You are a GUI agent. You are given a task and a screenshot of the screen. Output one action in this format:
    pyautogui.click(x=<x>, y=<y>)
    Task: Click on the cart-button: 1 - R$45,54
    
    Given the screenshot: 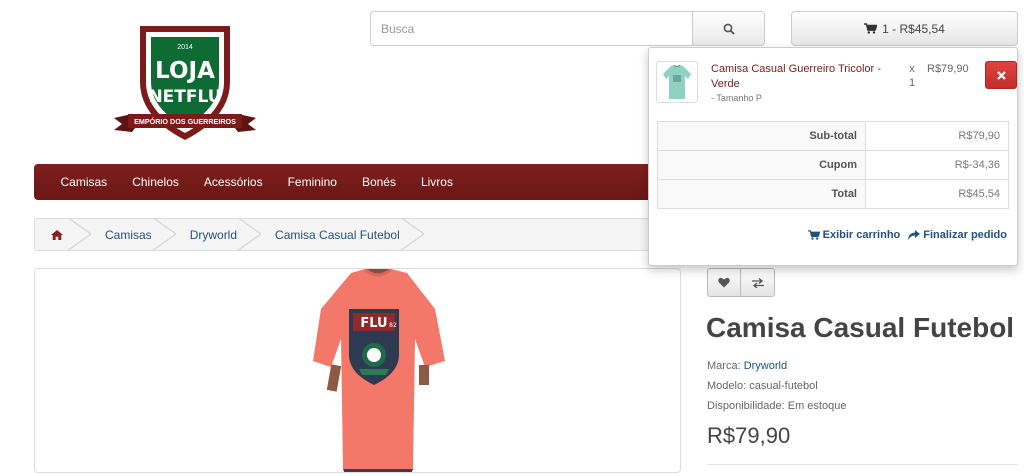 What is the action you would take?
    pyautogui.click(x=904, y=28)
    